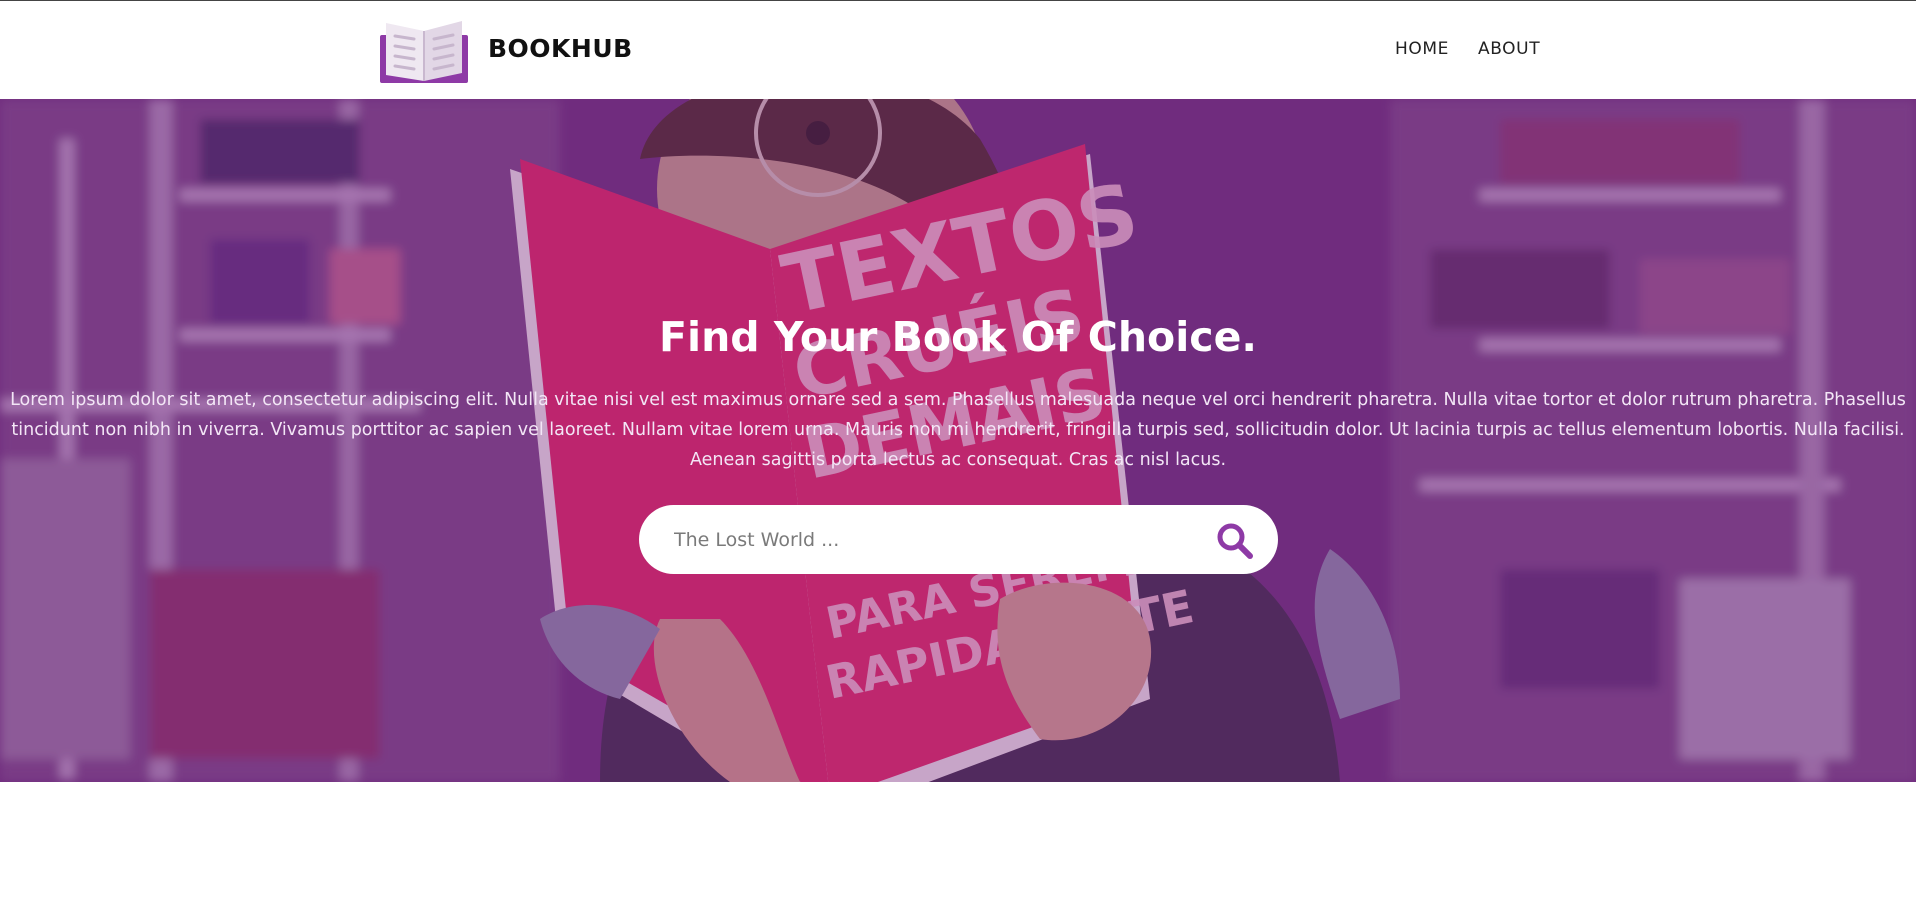  I want to click on main-nav: HOME ABOUT, so click(1467, 49).